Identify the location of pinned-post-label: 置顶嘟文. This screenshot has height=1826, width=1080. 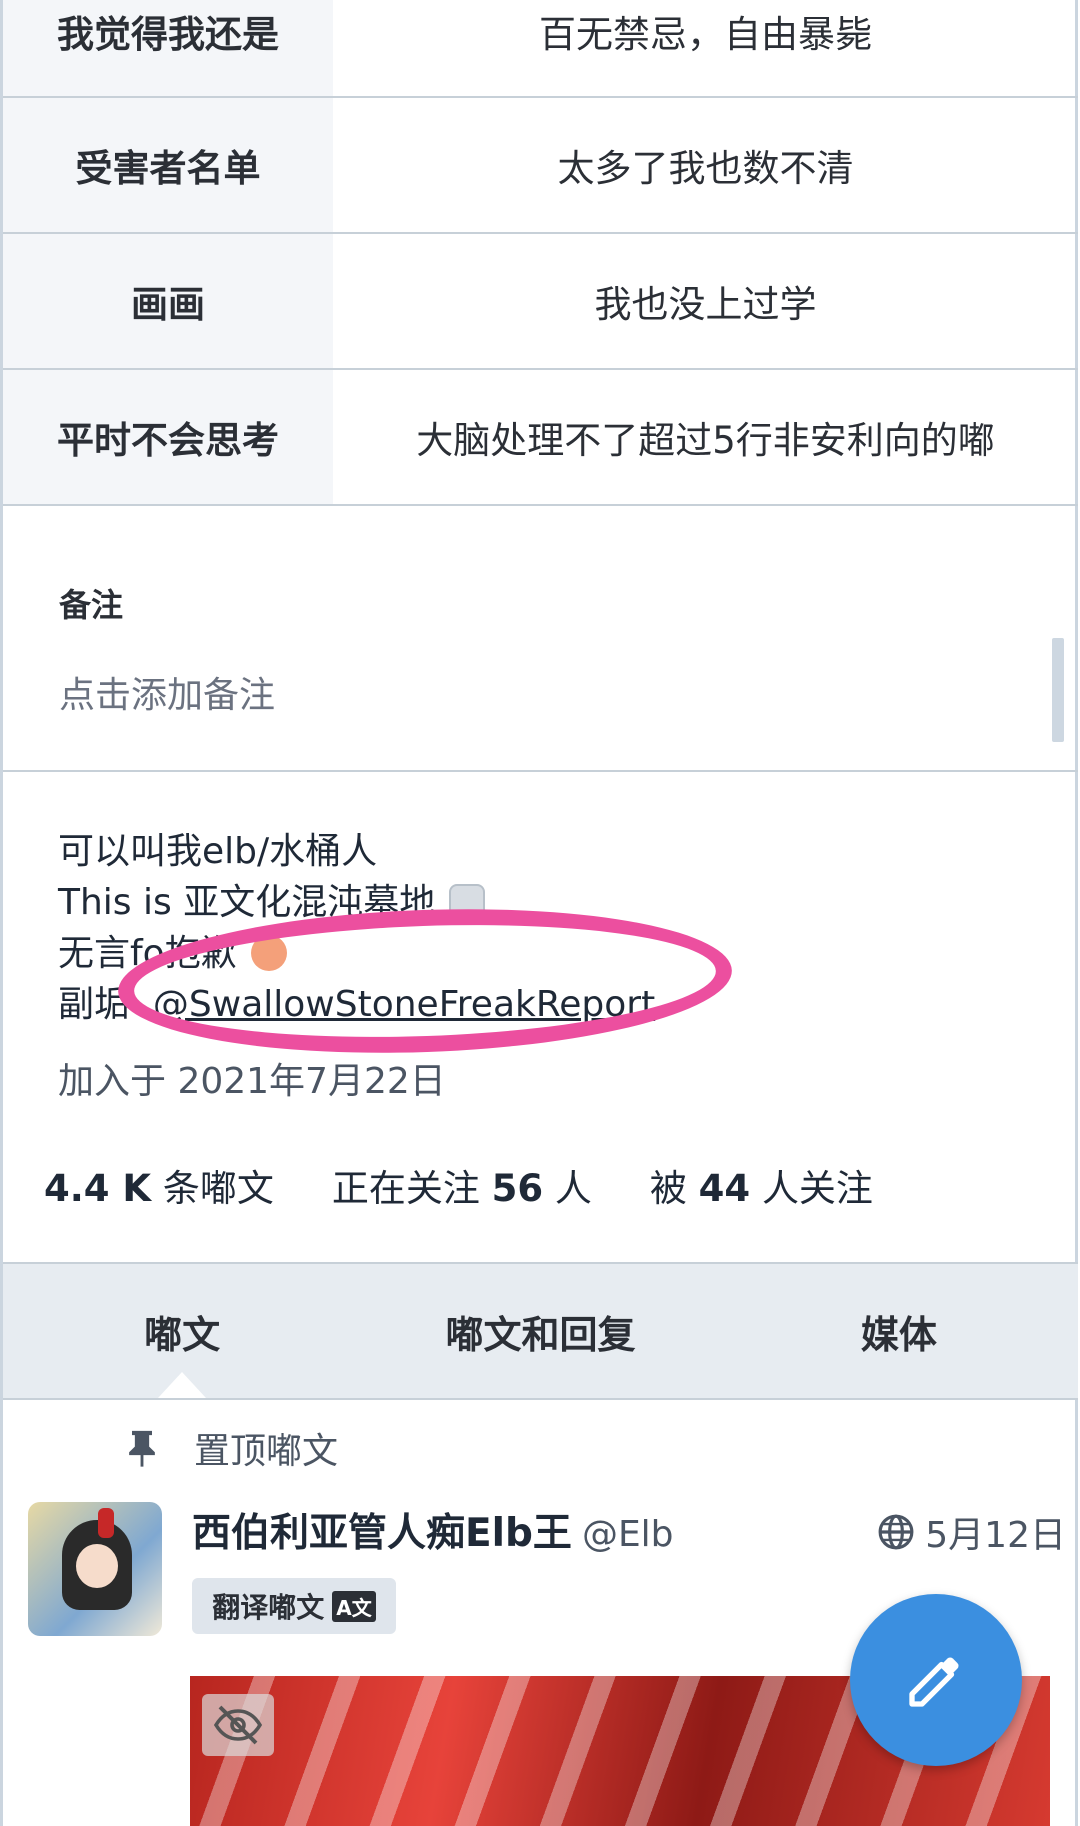
(231, 1448).